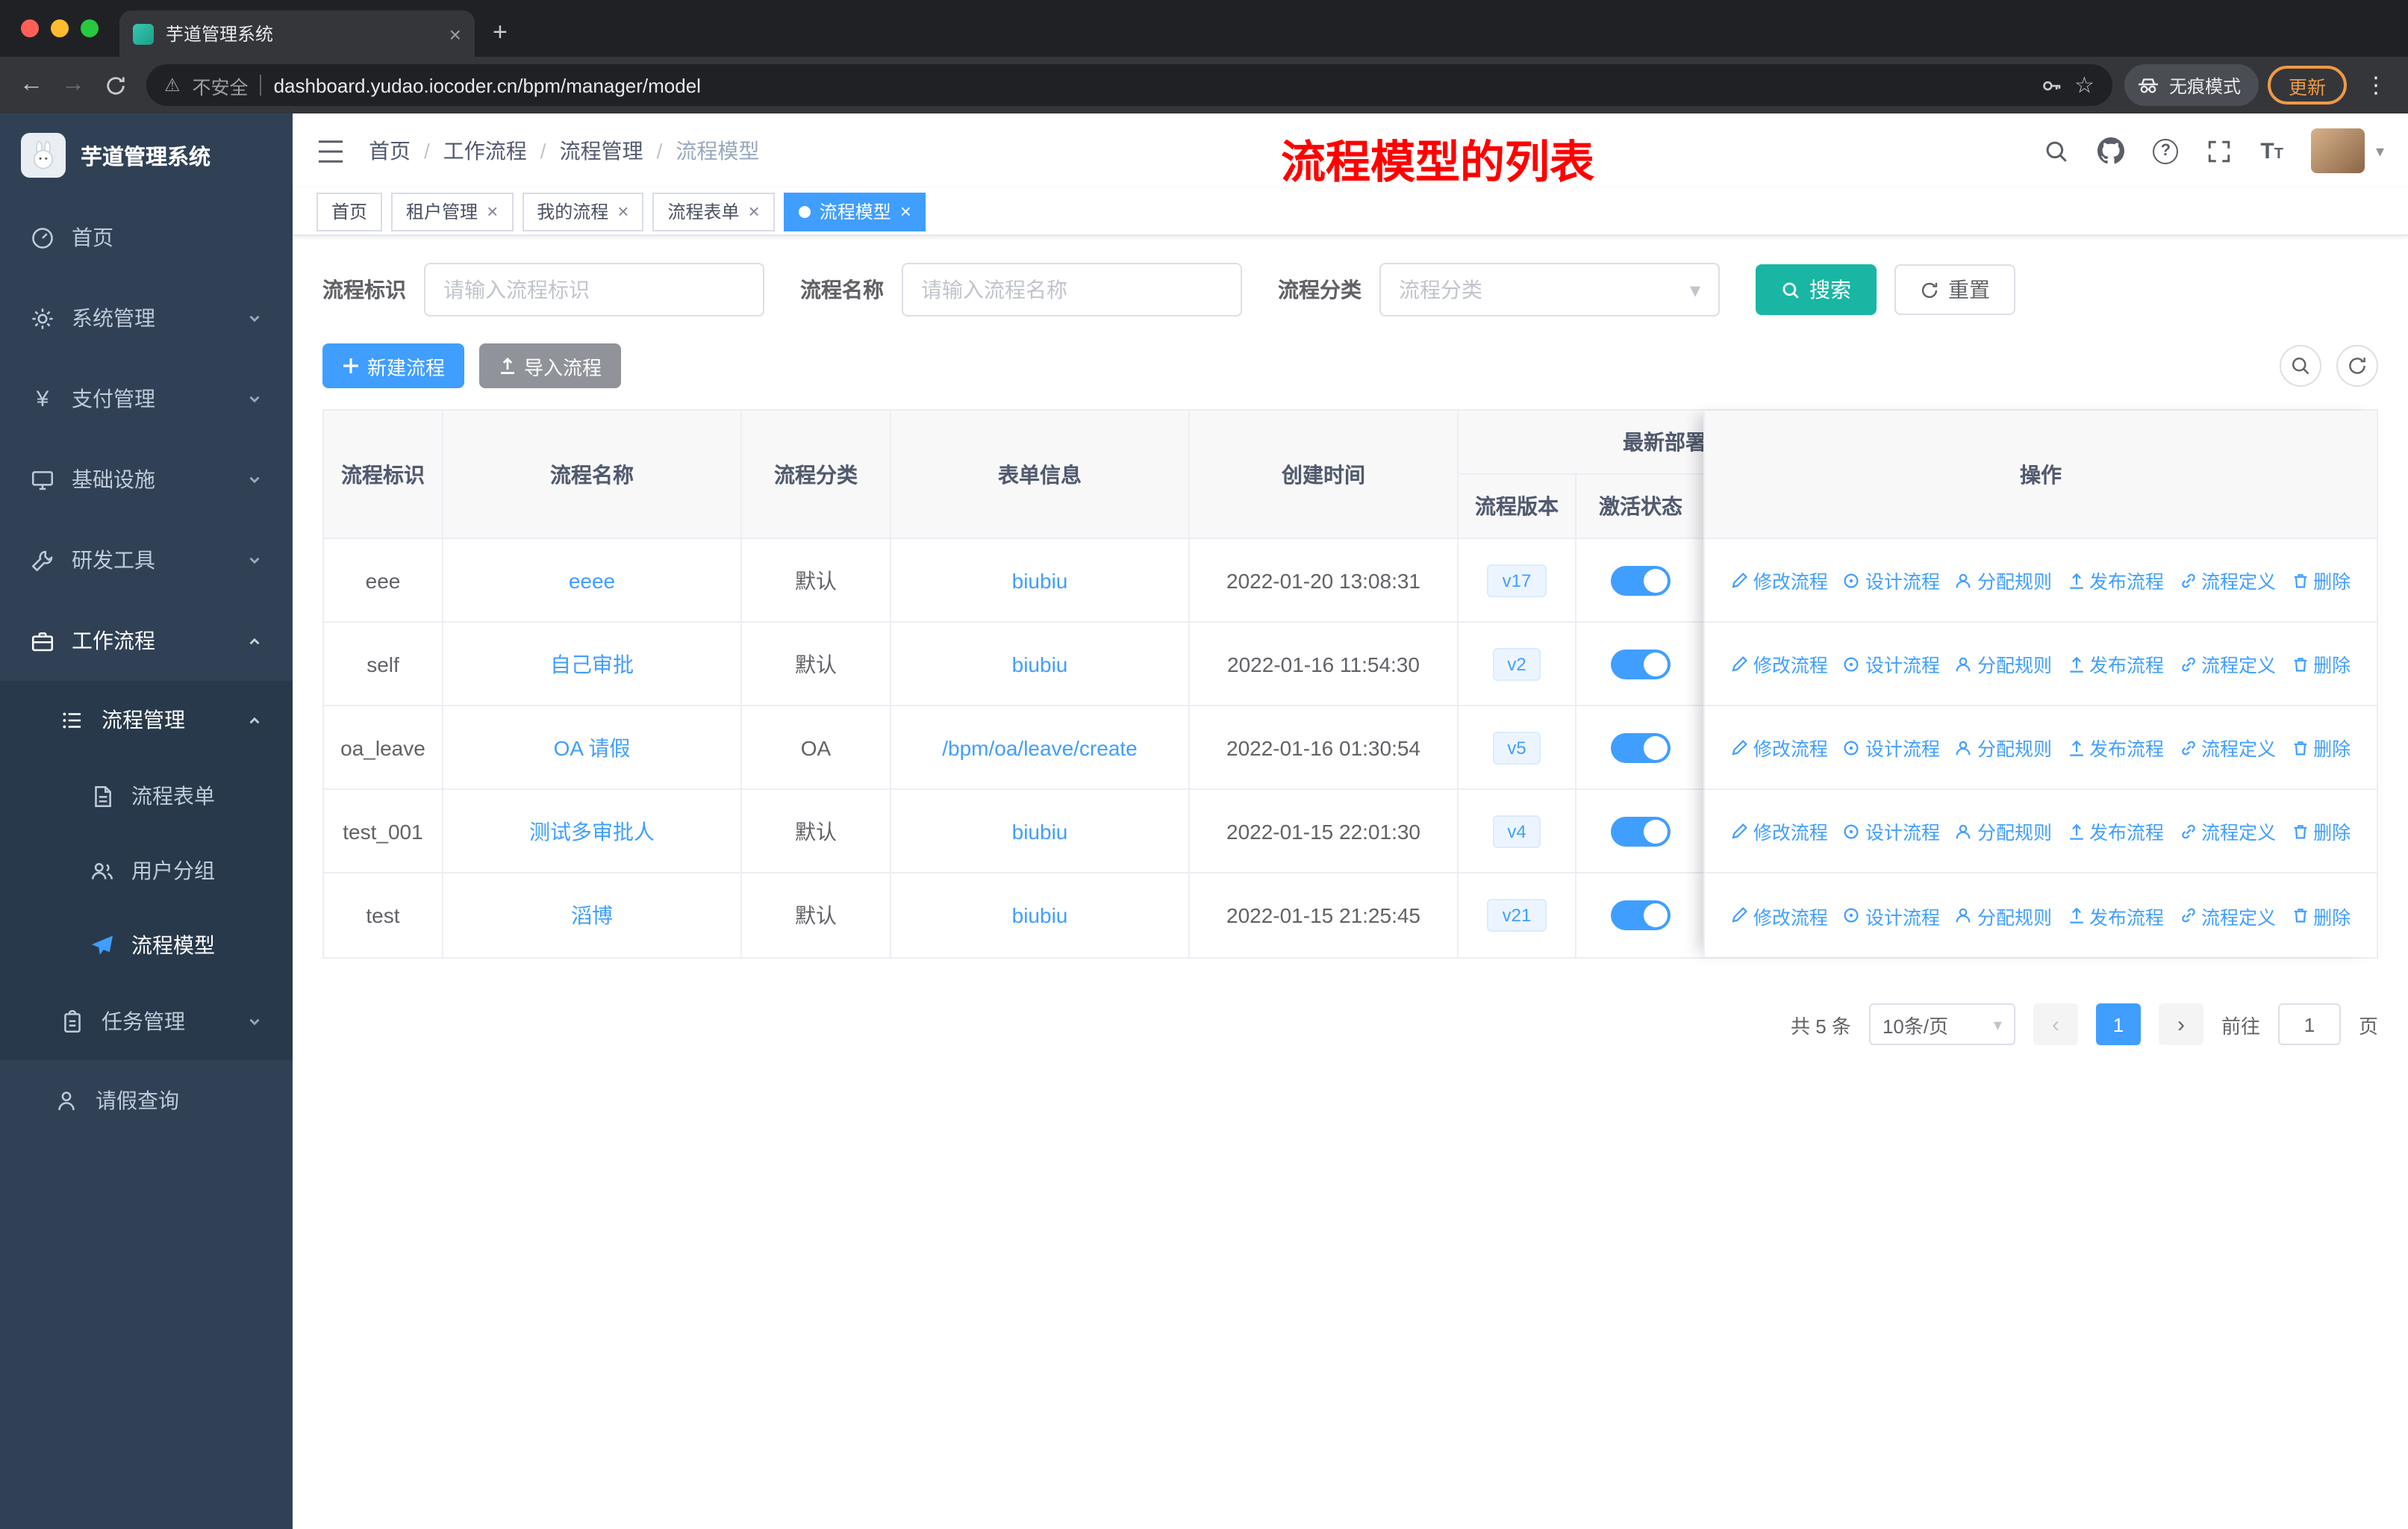  Describe the element at coordinates (146, 399) in the screenshot. I see `sidebar-item-payment: ¥ 支付管理` at that location.